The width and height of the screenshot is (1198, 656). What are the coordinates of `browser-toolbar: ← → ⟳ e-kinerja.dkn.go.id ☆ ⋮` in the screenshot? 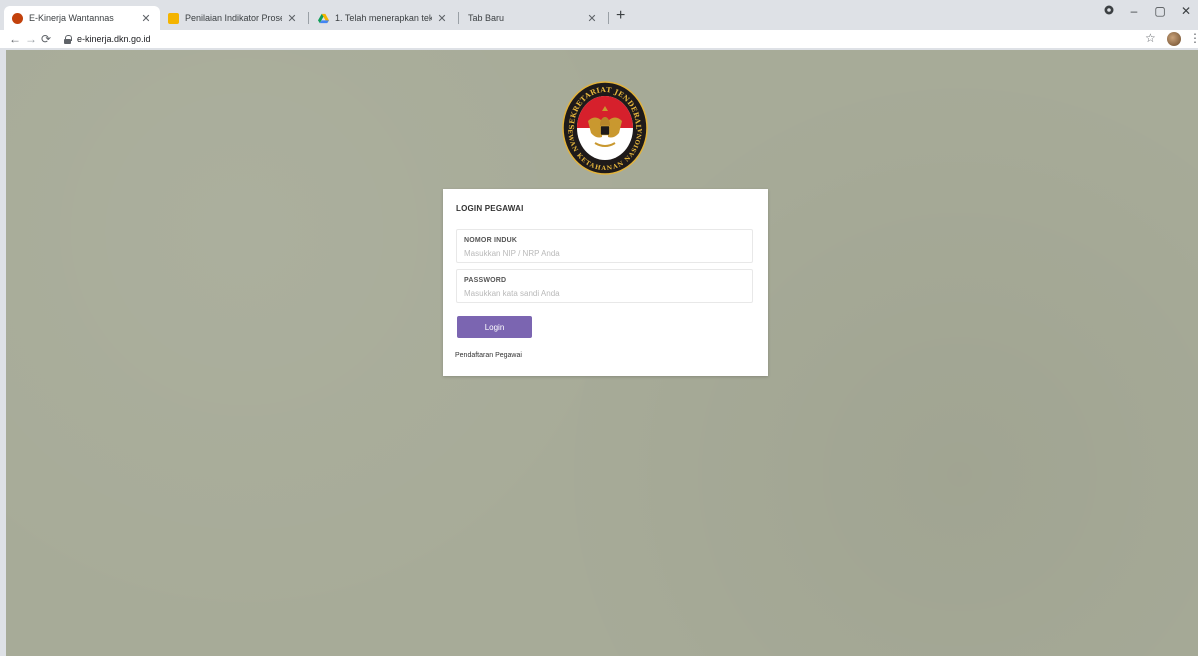 It's located at (599, 39).